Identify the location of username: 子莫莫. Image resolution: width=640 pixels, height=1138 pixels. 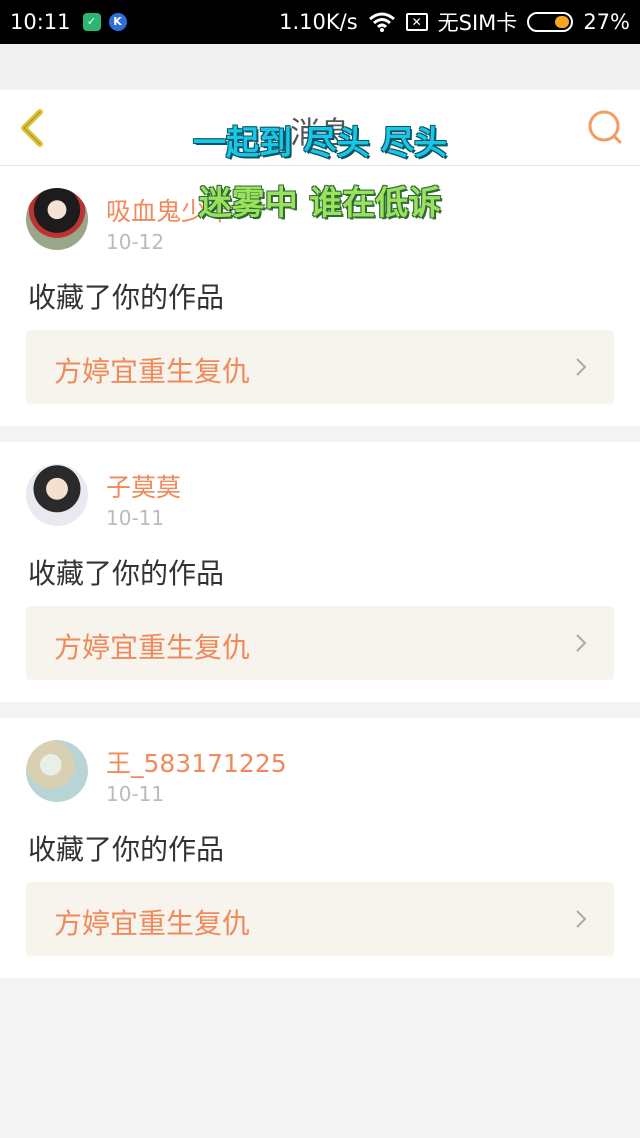
(143, 486).